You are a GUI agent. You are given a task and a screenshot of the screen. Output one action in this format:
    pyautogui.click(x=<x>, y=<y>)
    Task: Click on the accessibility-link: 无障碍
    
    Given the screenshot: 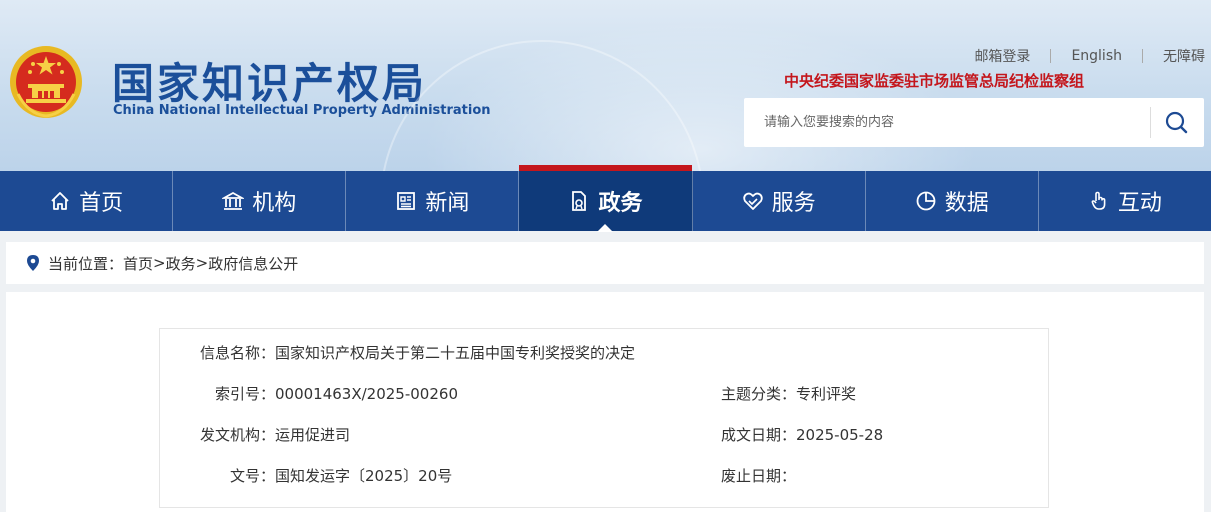 What is the action you would take?
    pyautogui.click(x=1184, y=56)
    